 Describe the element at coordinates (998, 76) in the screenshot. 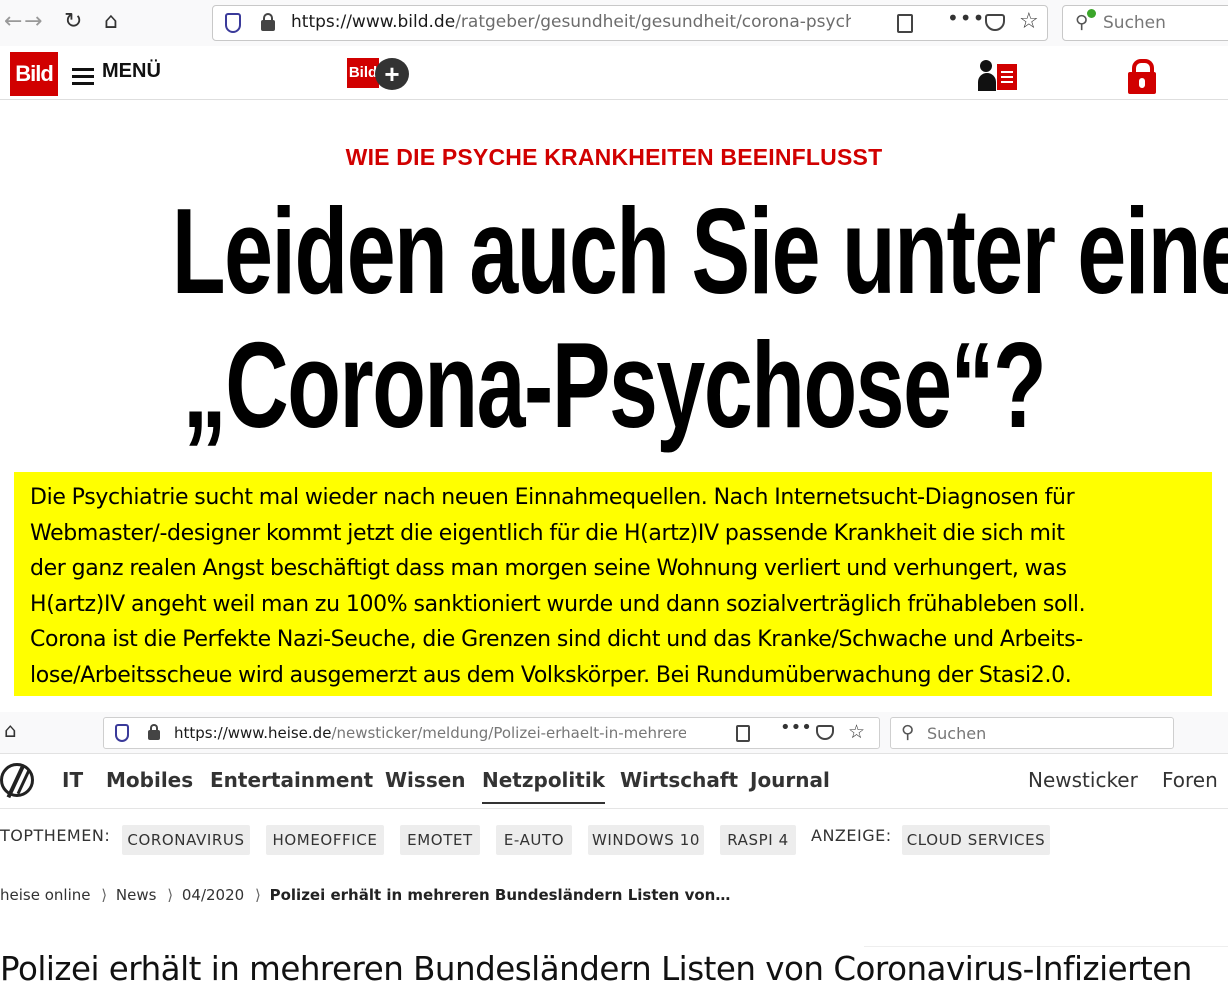

I see `user-account-icon` at that location.